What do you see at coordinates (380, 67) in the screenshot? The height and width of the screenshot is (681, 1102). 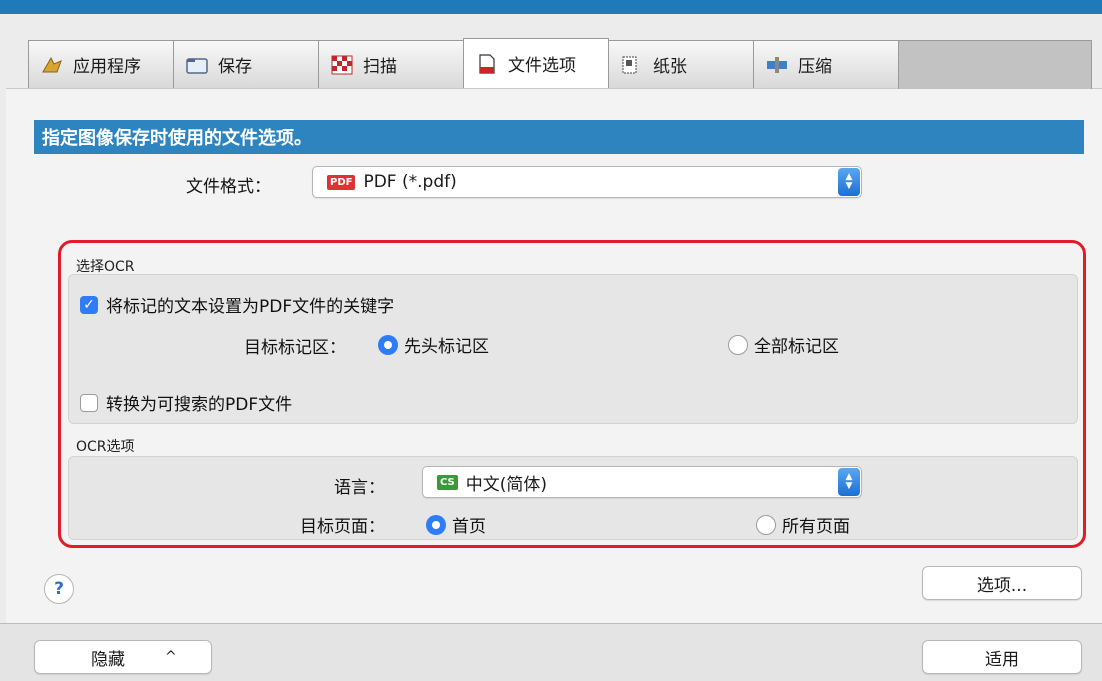 I see `tab-label: 扫描` at bounding box center [380, 67].